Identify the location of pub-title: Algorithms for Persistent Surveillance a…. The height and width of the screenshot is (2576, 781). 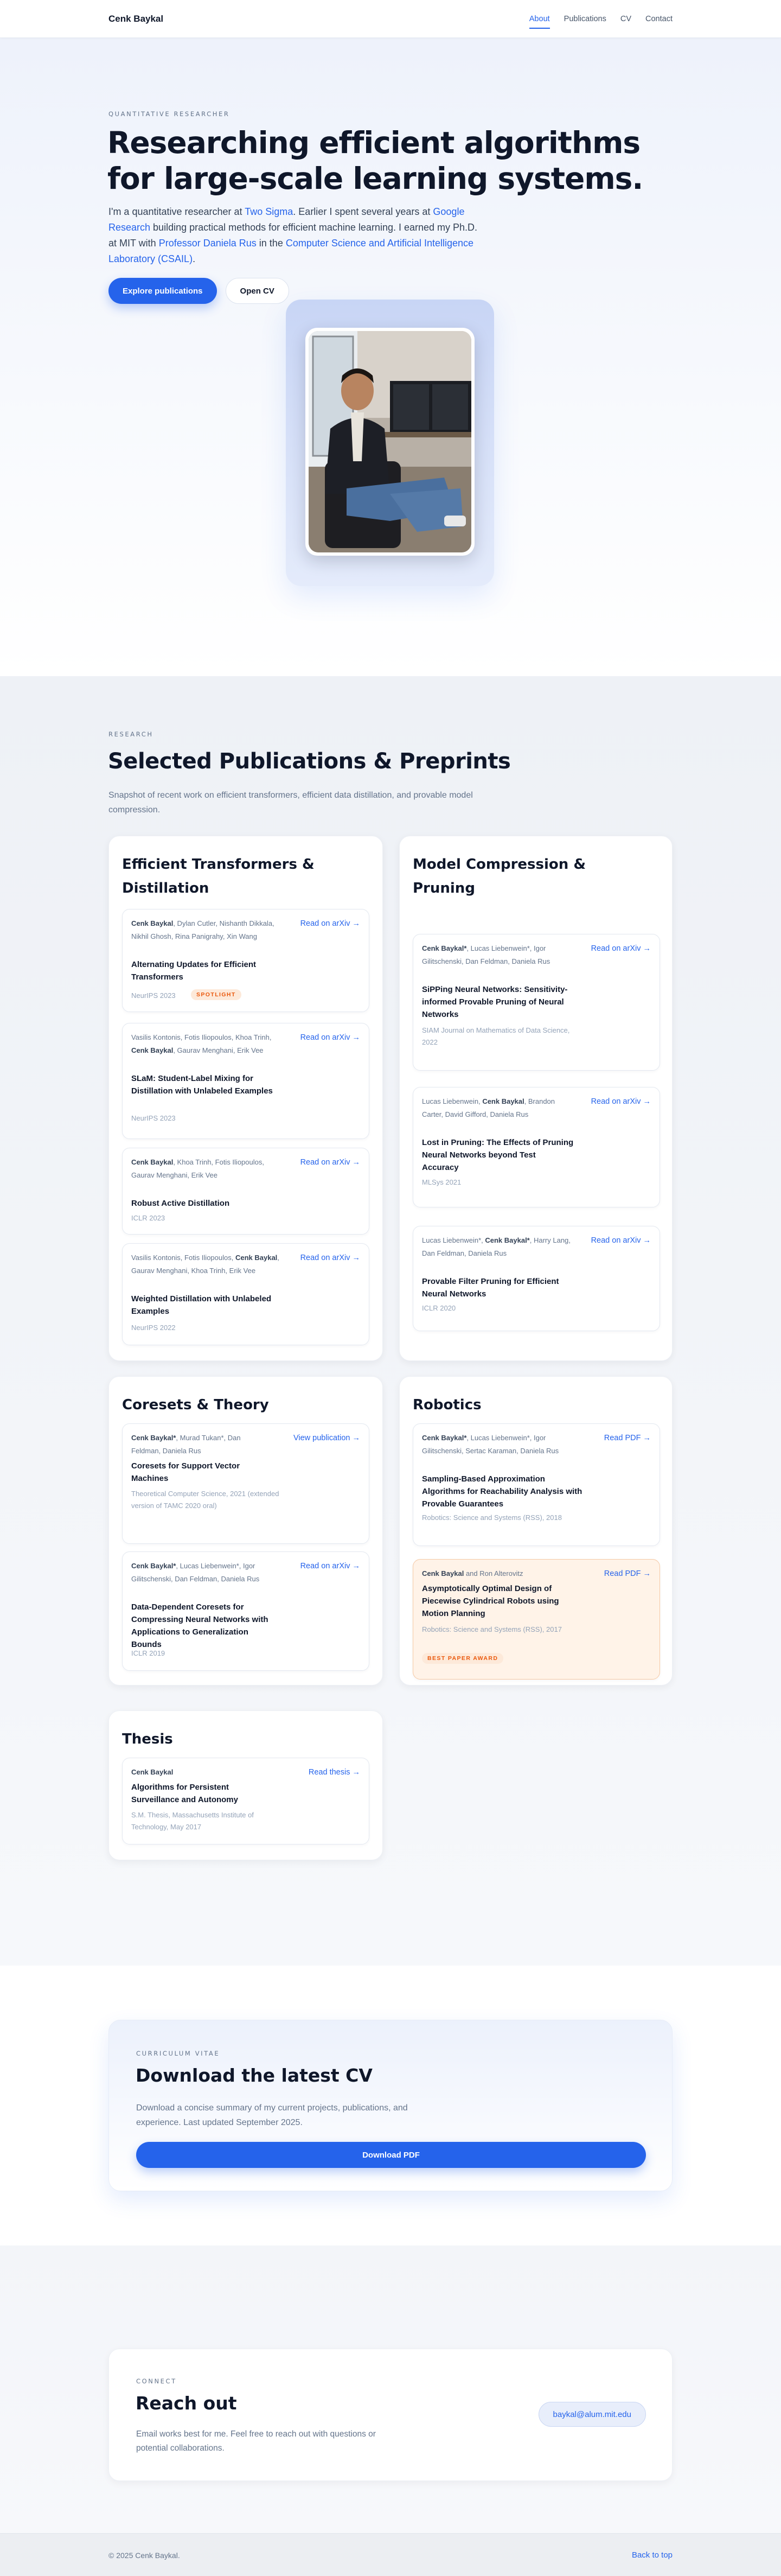
(184, 1793).